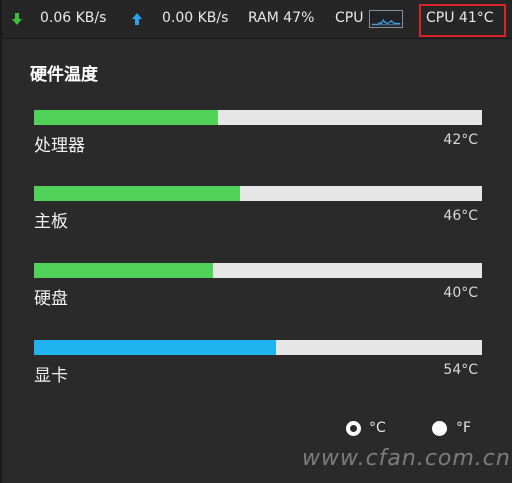 This screenshot has width=512, height=483. I want to click on status-bar: 0.06 KB/s 0.00 KB/s RAM 47% CPU CPU 41°C, so click(257, 19).